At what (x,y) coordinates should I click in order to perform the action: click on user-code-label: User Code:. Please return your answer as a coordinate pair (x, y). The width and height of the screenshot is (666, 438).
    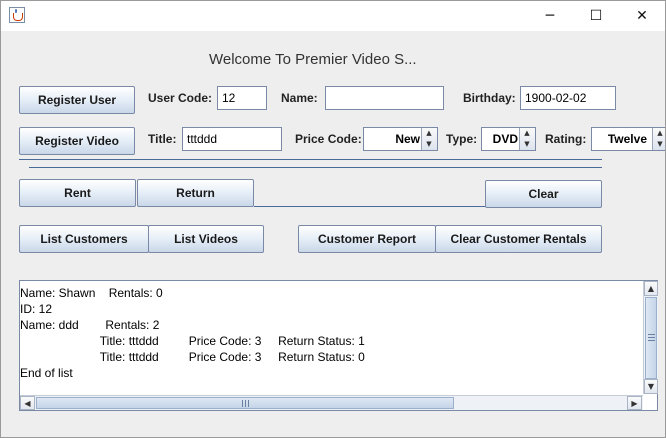
    Looking at the image, I should click on (180, 98).